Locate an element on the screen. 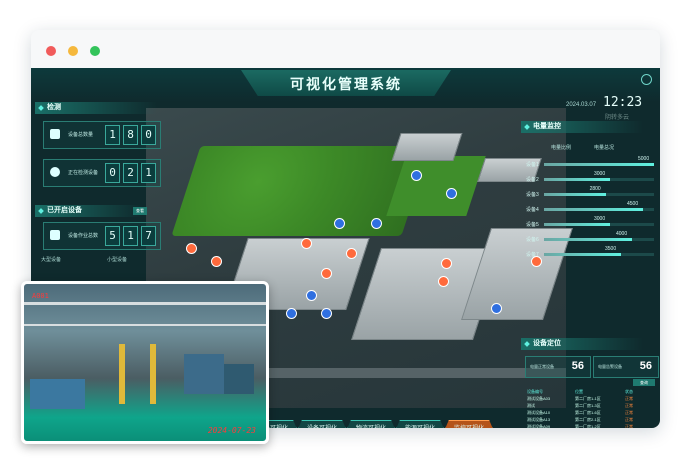 This screenshot has height=460, width=690. nav-monitor-visual: 监控可视化 is located at coordinates (469, 424).